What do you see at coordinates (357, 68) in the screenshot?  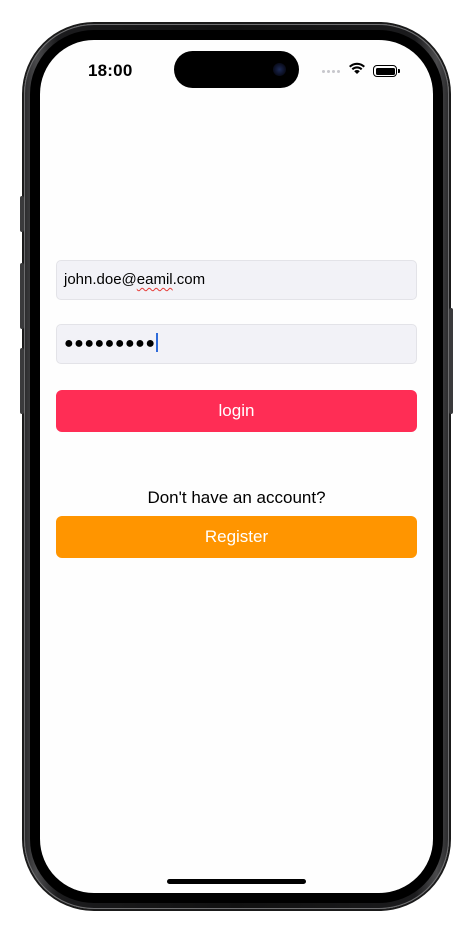 I see `wifi-icon` at bounding box center [357, 68].